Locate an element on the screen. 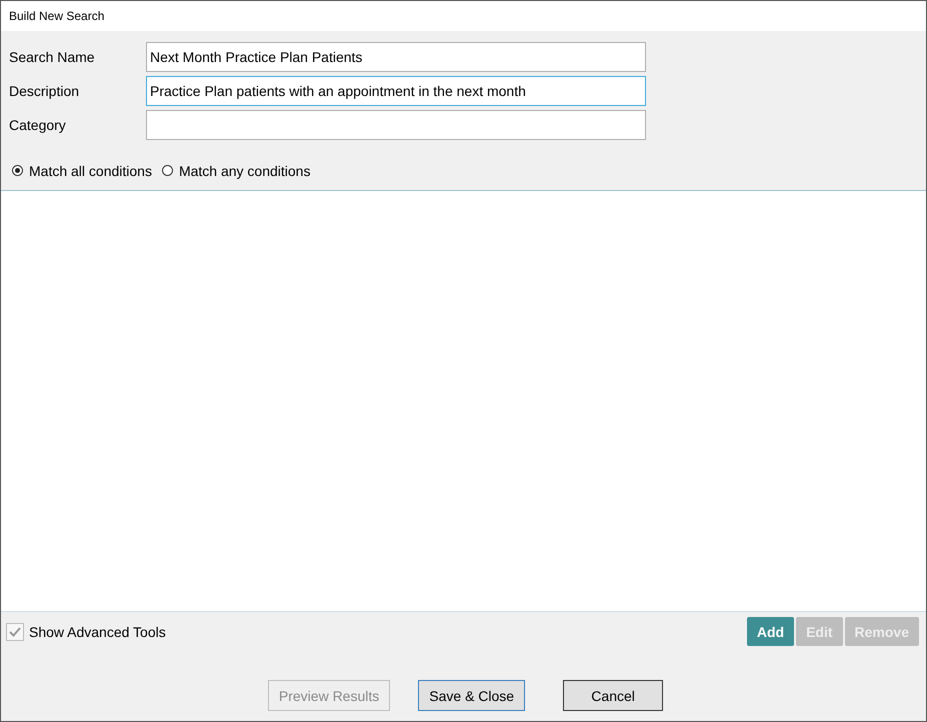 The image size is (927, 722). checkbox-label: Show Advanced Tools is located at coordinates (97, 632).